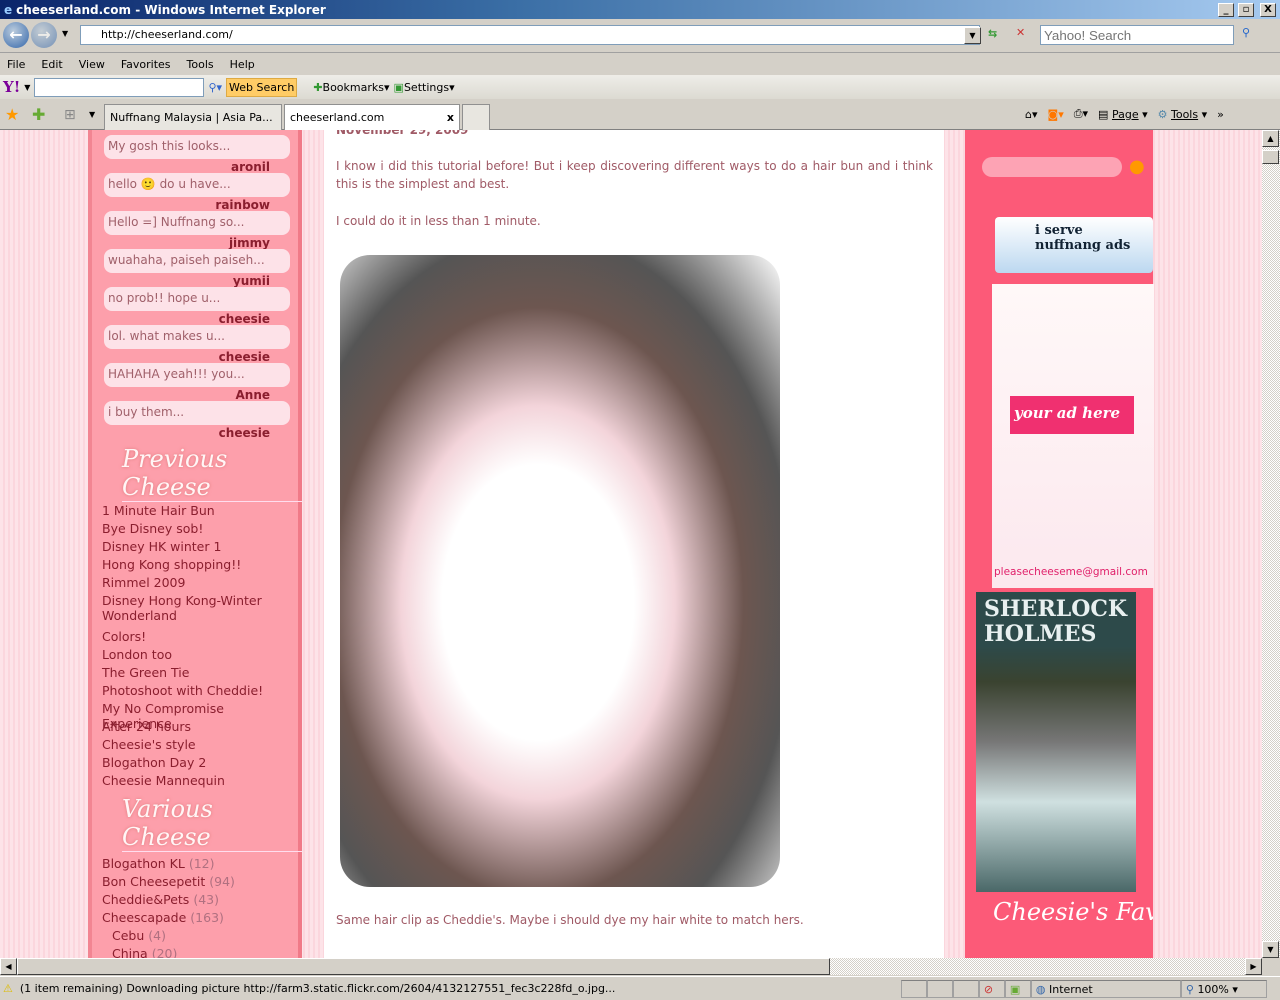  I want to click on sherlock-holmes-ad: SHERLOCK HOLMES, so click(1056, 742).